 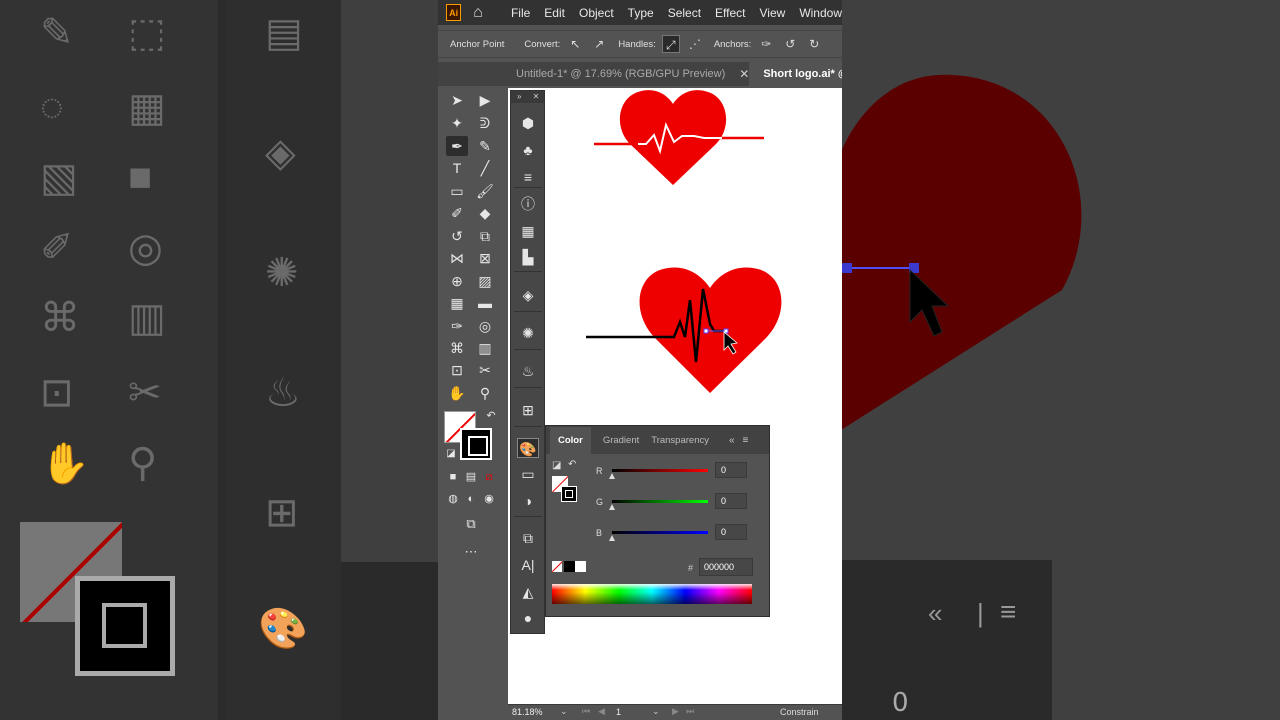 I want to click on artboard-dropdown-icon: ⌄, so click(x=656, y=711).